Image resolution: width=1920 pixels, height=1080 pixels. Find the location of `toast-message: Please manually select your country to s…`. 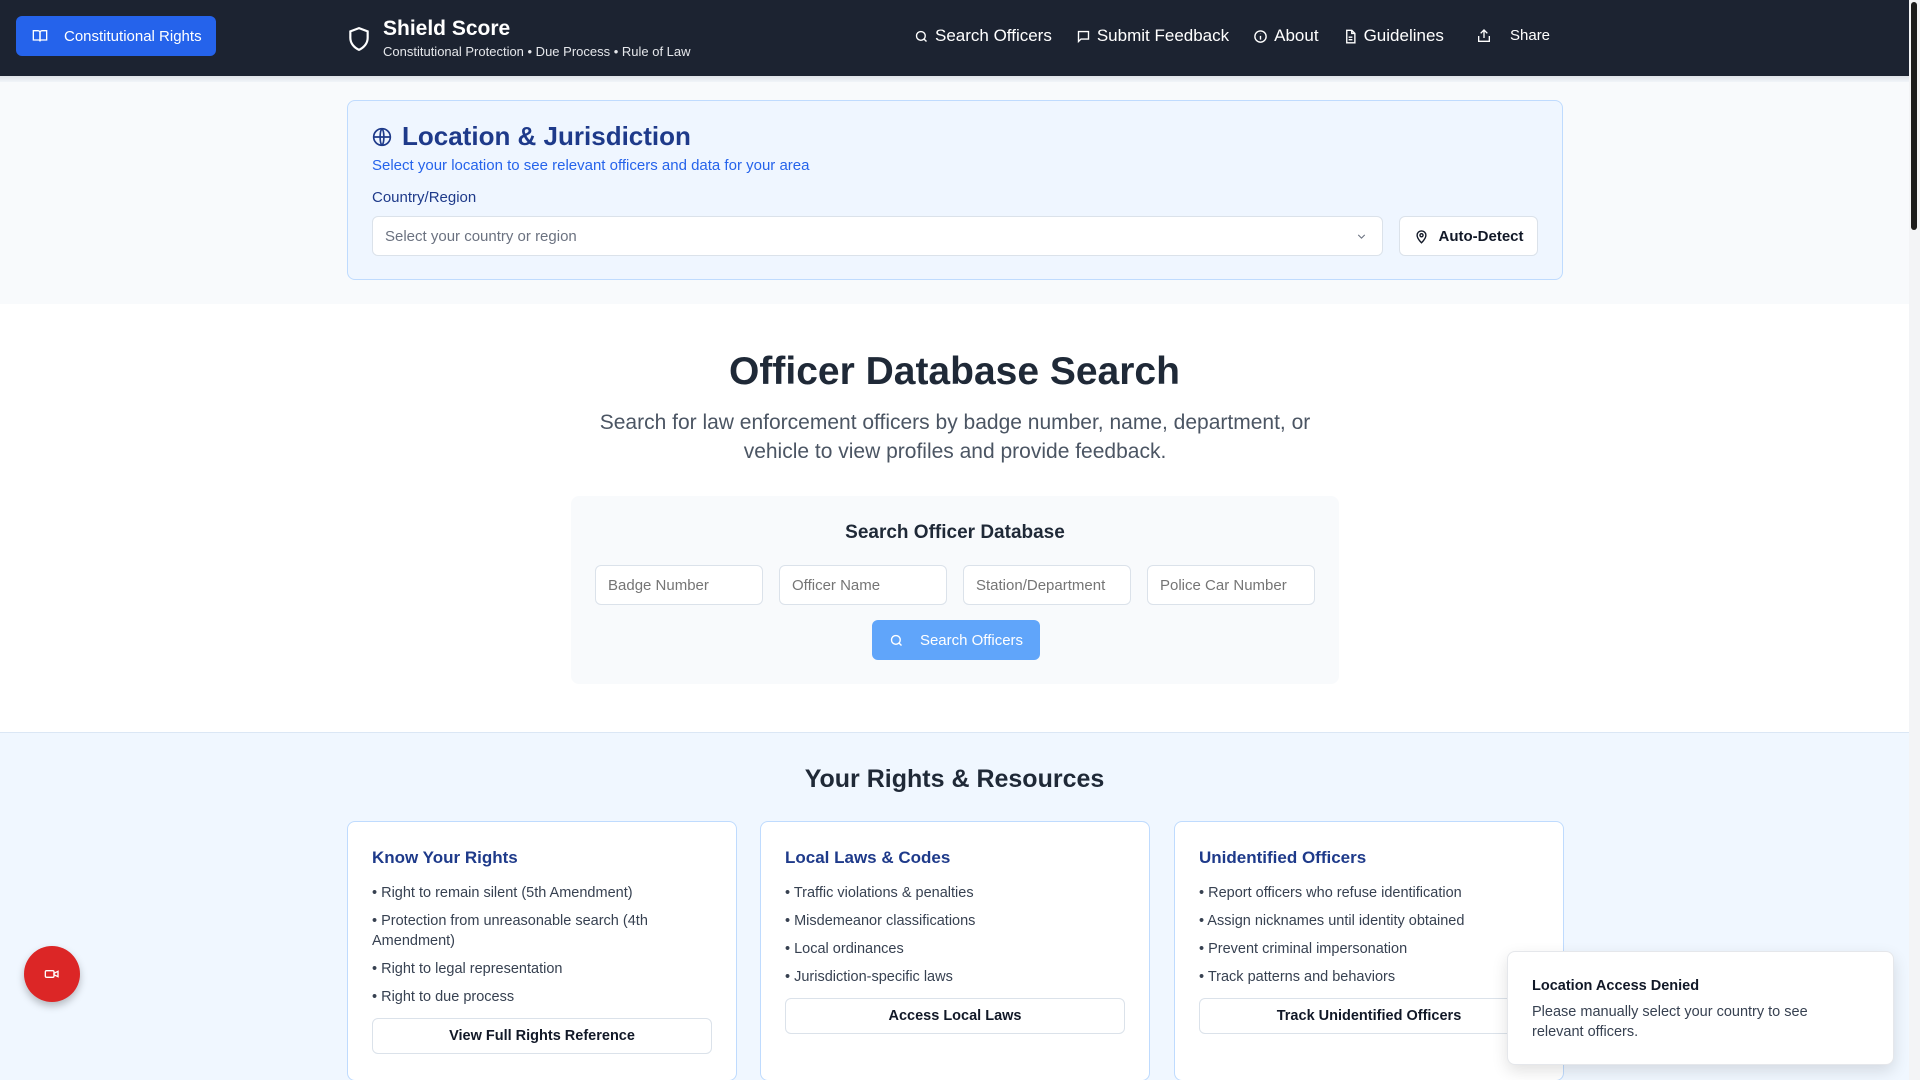

toast-message: Please manually select your country to s… is located at coordinates (1670, 1022).